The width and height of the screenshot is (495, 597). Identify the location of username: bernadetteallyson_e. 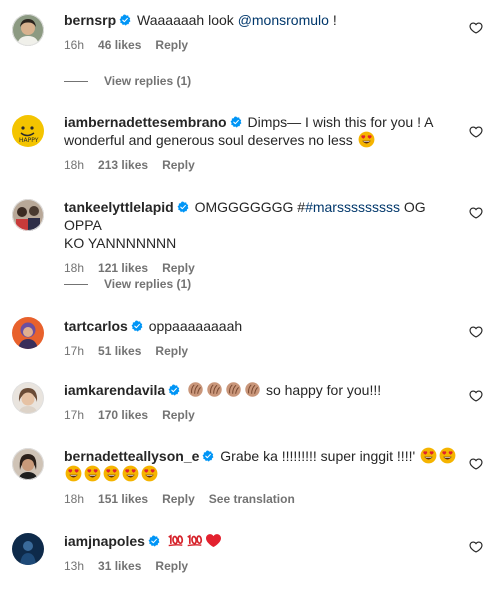
(131, 456).